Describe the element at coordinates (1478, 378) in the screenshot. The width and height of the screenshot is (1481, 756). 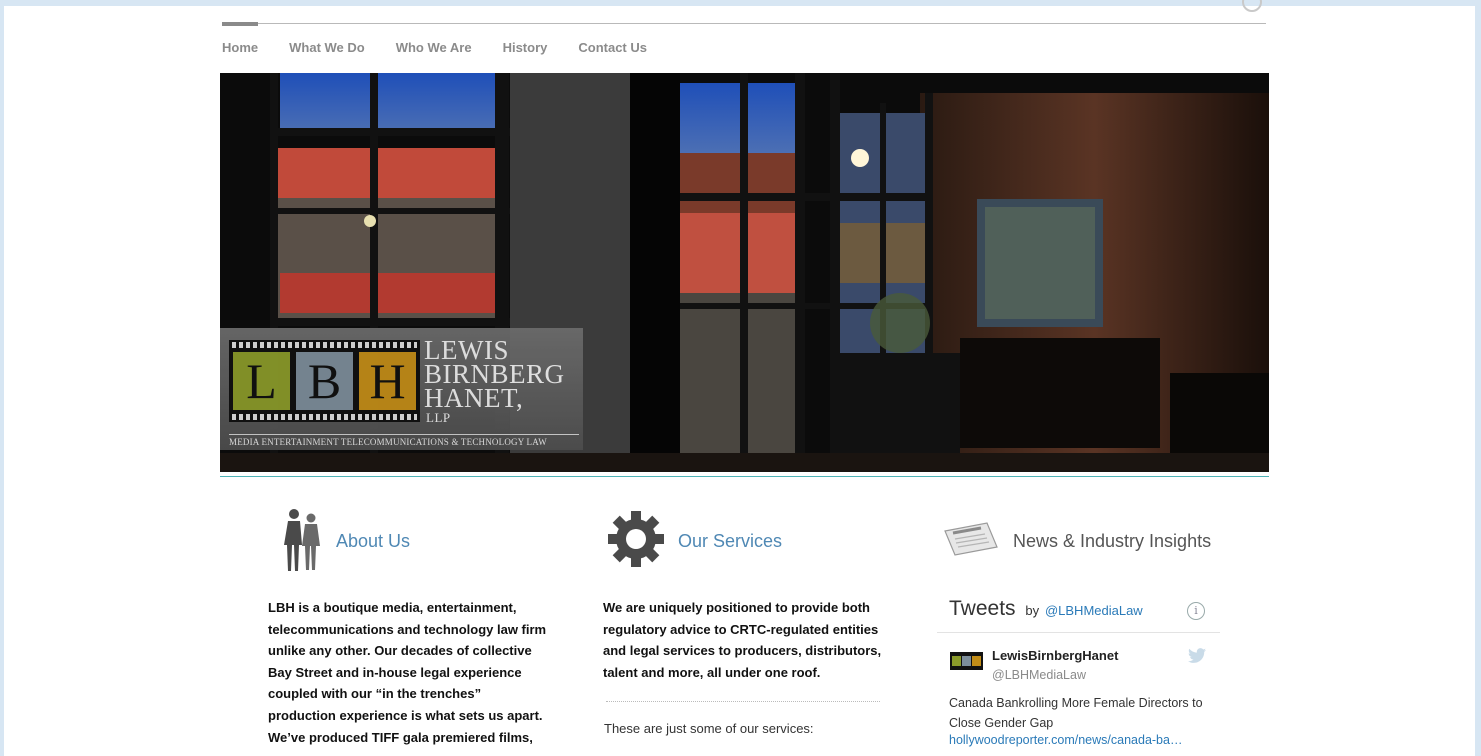
I see `browser-frame-right` at that location.